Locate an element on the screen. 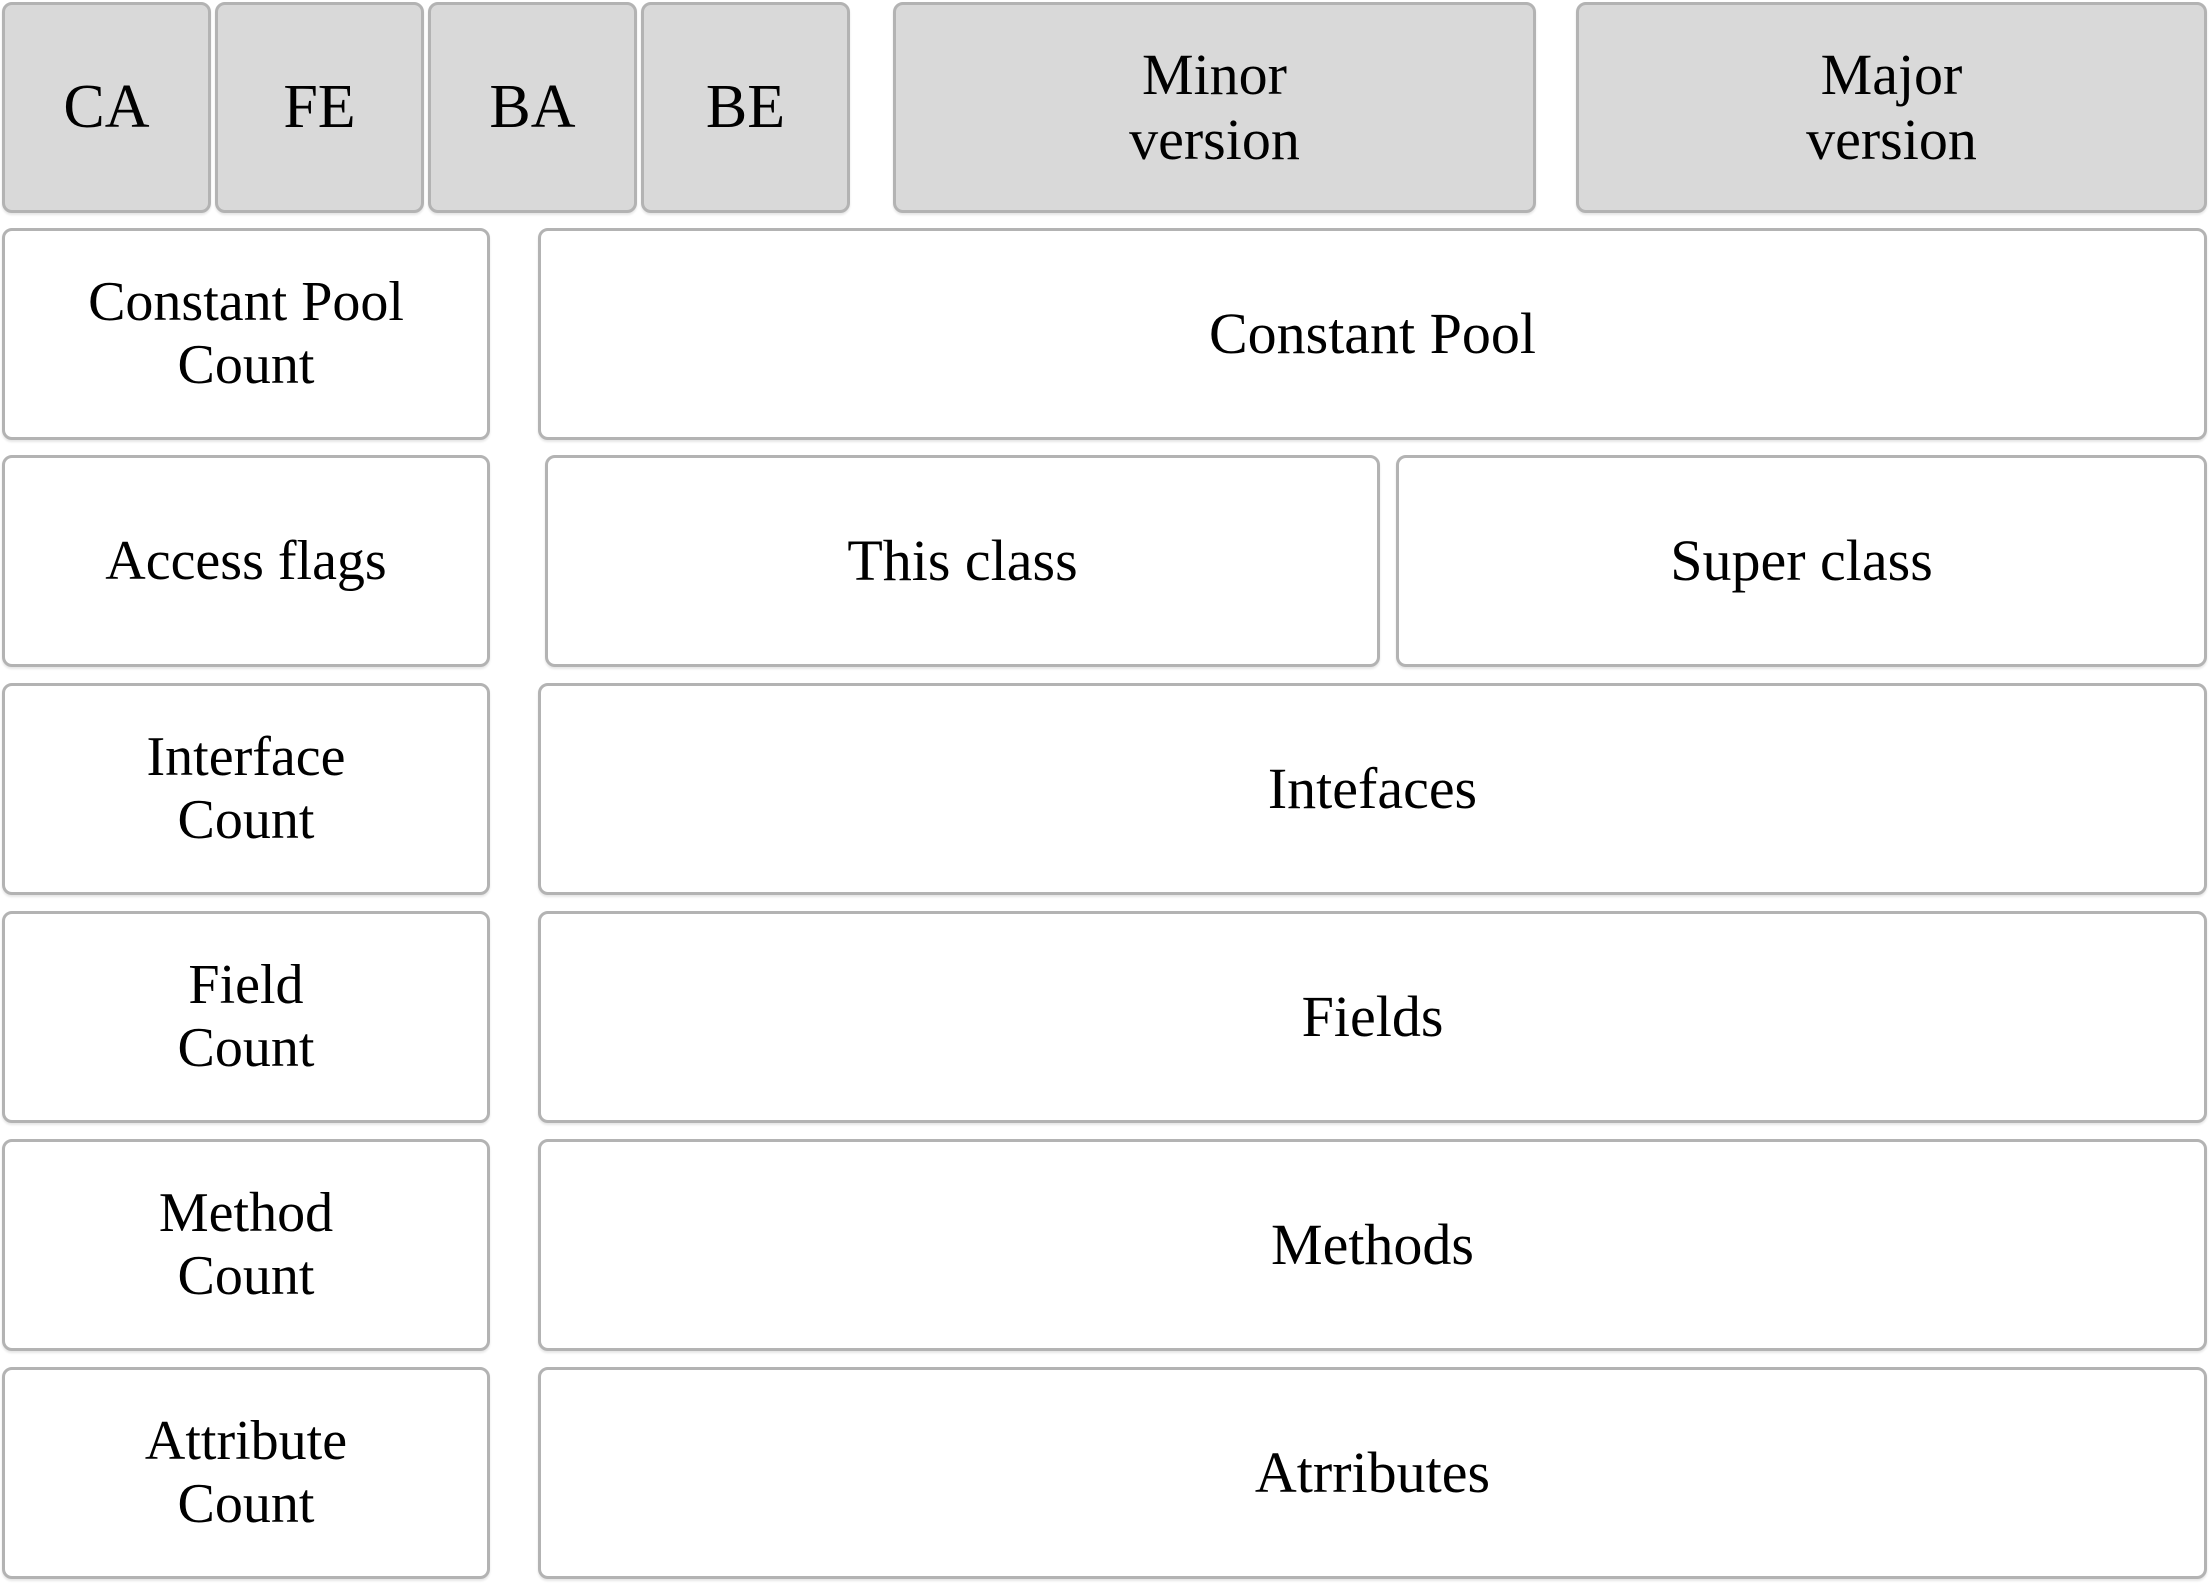  constant-pool-label: Constant Pool is located at coordinates (1372, 333).